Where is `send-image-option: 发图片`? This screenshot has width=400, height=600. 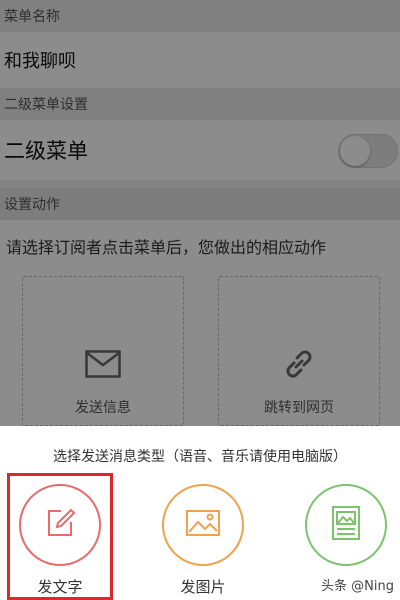
send-image-option: 发图片 is located at coordinates (203, 541).